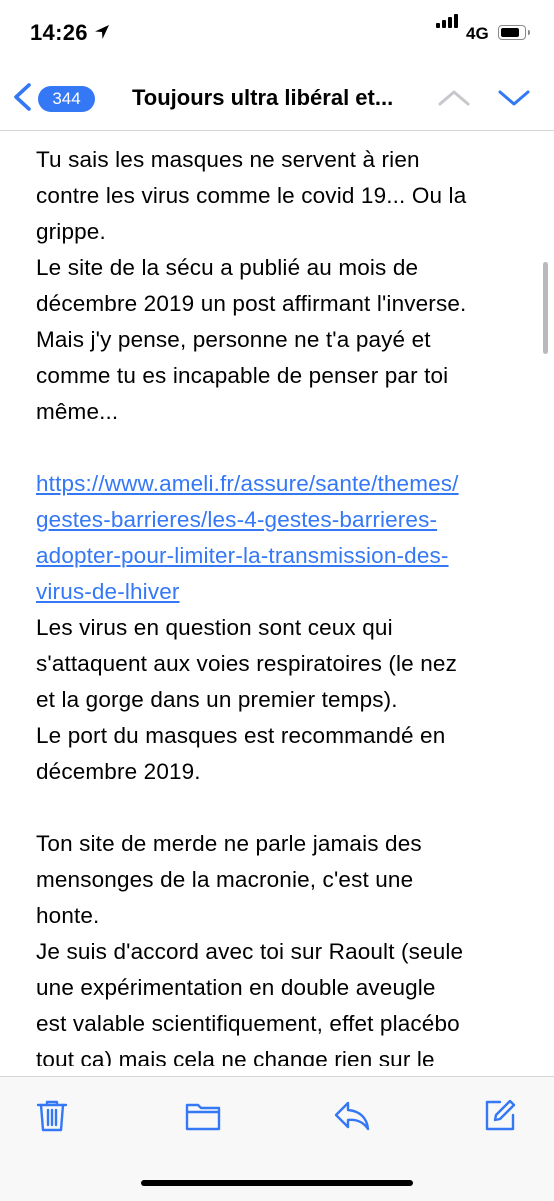  What do you see at coordinates (68, 915) in the screenshot?
I see `message-line: honte.` at bounding box center [68, 915].